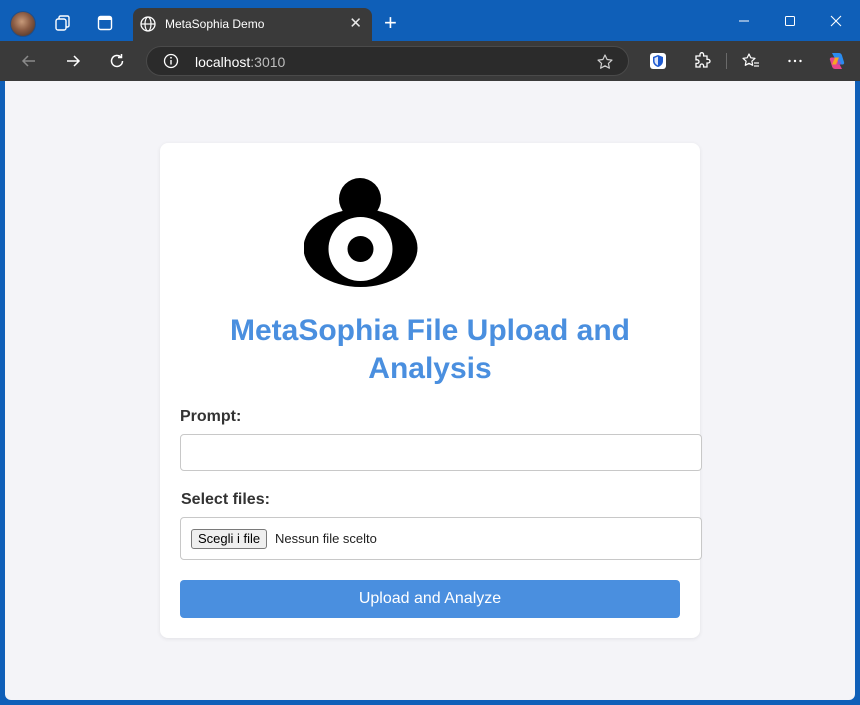 Image resolution: width=860 pixels, height=705 pixels. What do you see at coordinates (430, 349) in the screenshot?
I see `page-title: MetaSophia File Upload and Analysis` at bounding box center [430, 349].